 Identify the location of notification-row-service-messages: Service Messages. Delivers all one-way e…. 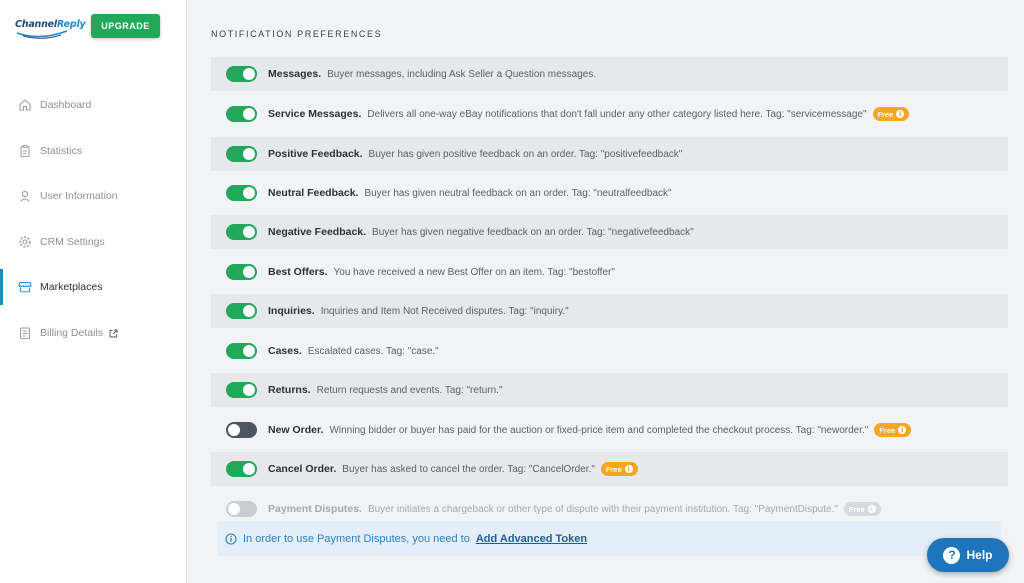
(609, 114).